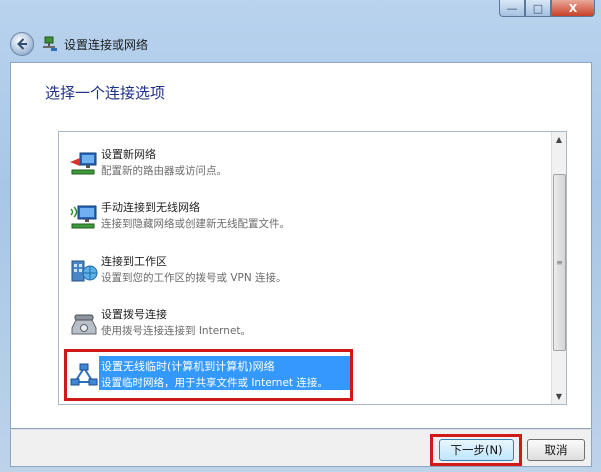  Describe the element at coordinates (208, 375) in the screenshot. I see `annotation-highlight-box` at that location.